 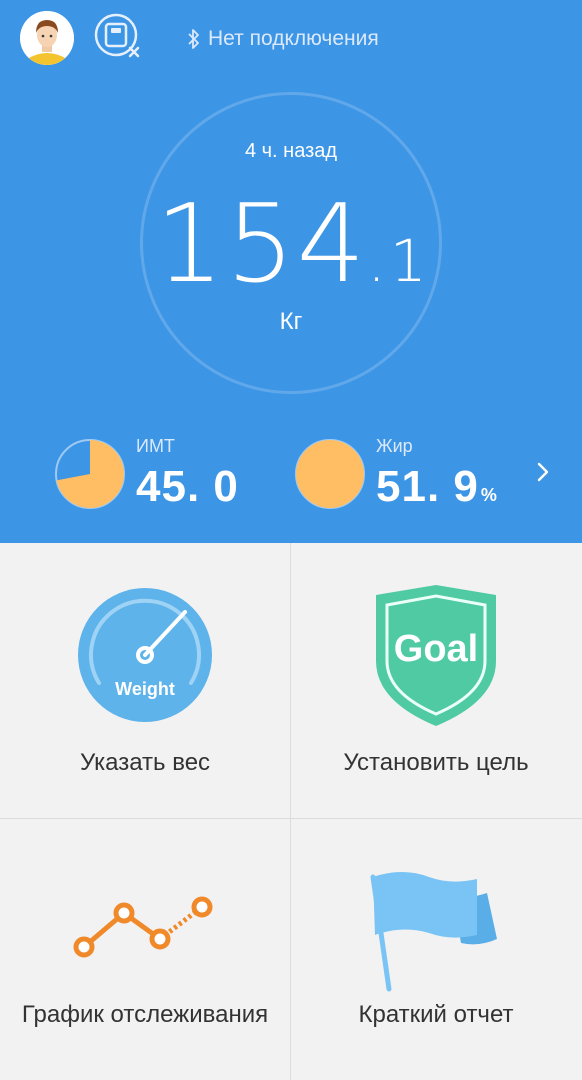 I want to click on fat-label: Жир, so click(x=394, y=446).